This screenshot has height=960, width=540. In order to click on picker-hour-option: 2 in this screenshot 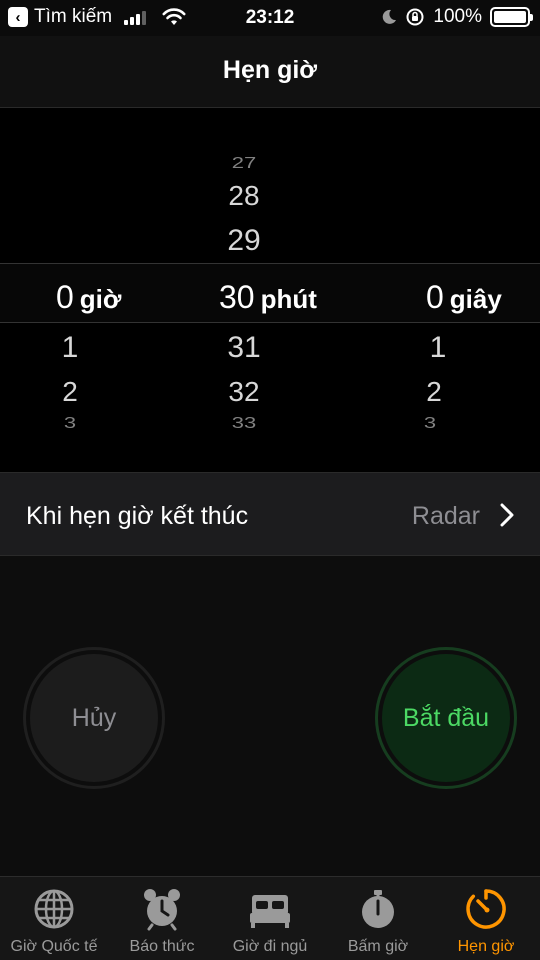, I will do `click(70, 392)`.